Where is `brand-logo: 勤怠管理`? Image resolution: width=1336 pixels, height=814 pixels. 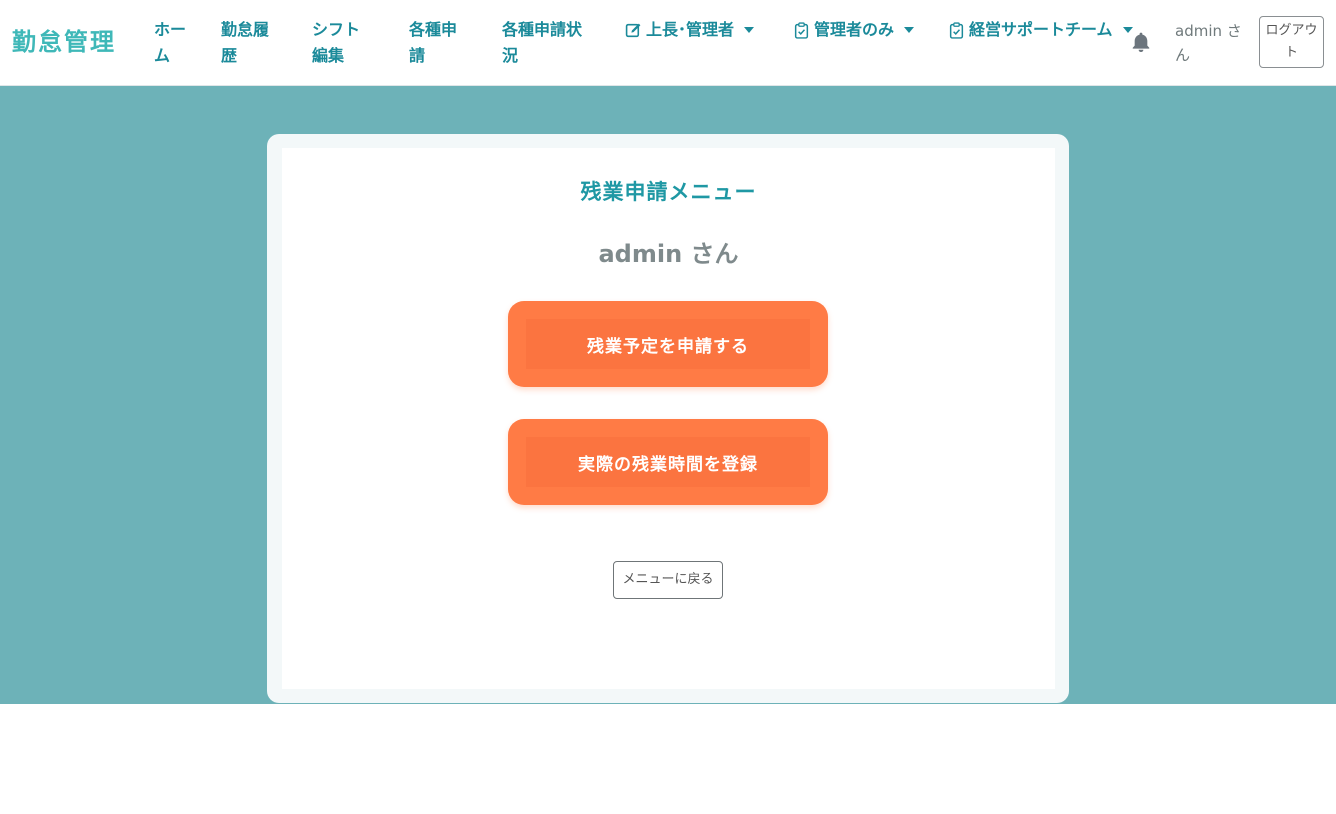
brand-logo: 勤怠管理 is located at coordinates (64, 42).